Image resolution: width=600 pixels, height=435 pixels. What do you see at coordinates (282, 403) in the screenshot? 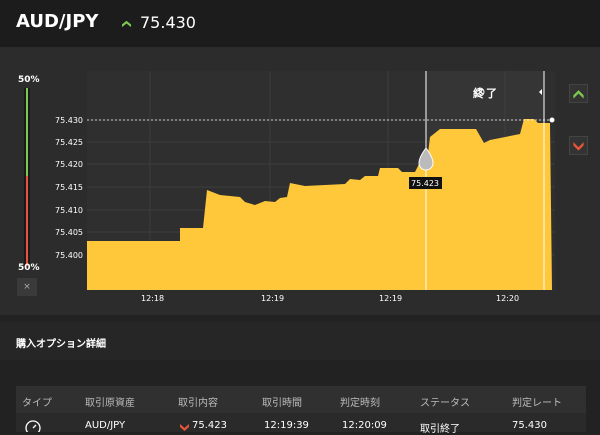
I see `col-trade-time: 取引時間` at bounding box center [282, 403].